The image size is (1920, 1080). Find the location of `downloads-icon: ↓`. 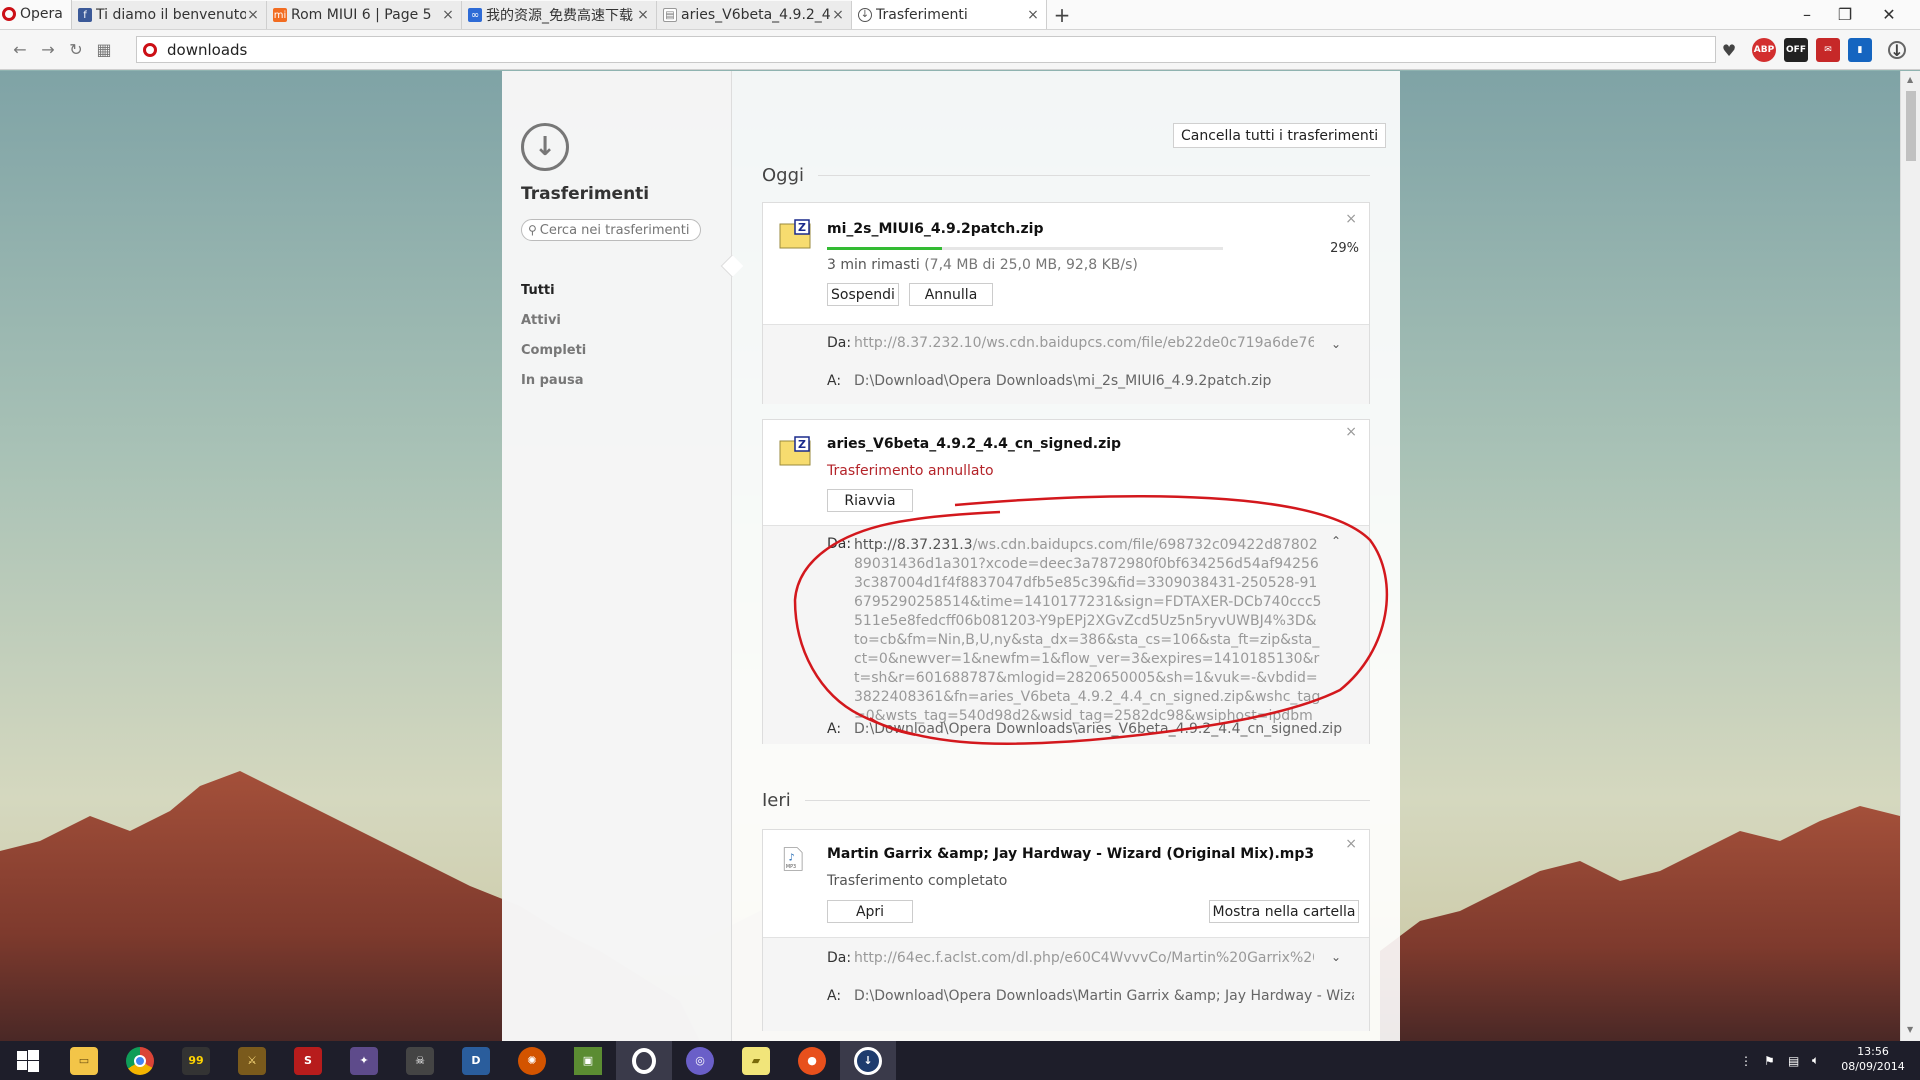

downloads-icon: ↓ is located at coordinates (1897, 50).